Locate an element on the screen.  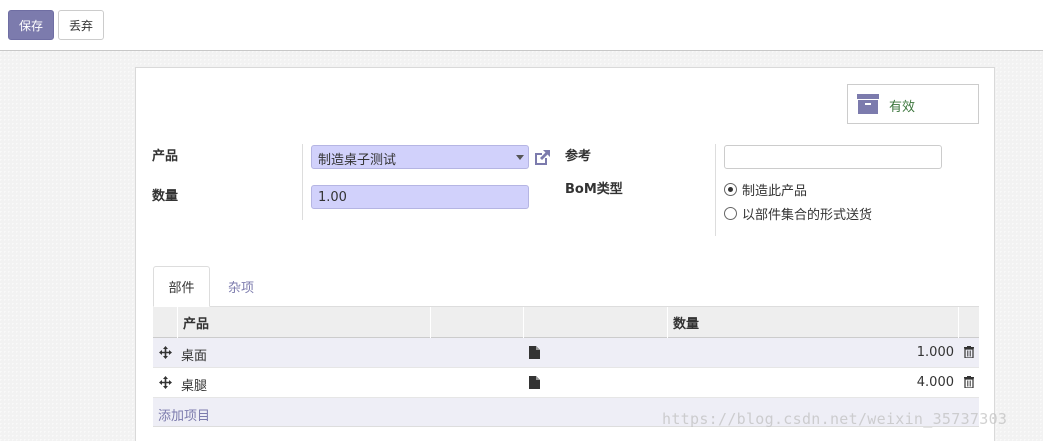
archive-icon is located at coordinates (868, 104).